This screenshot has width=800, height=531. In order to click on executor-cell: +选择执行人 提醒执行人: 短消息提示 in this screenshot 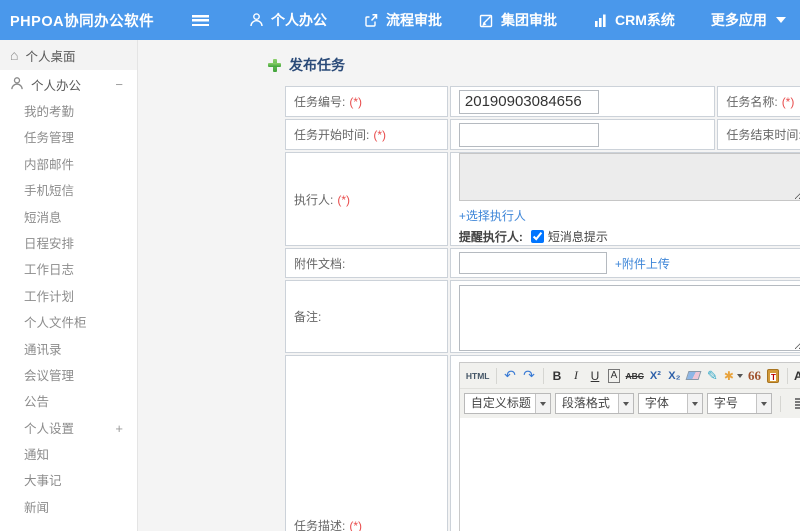, I will do `click(624, 199)`.